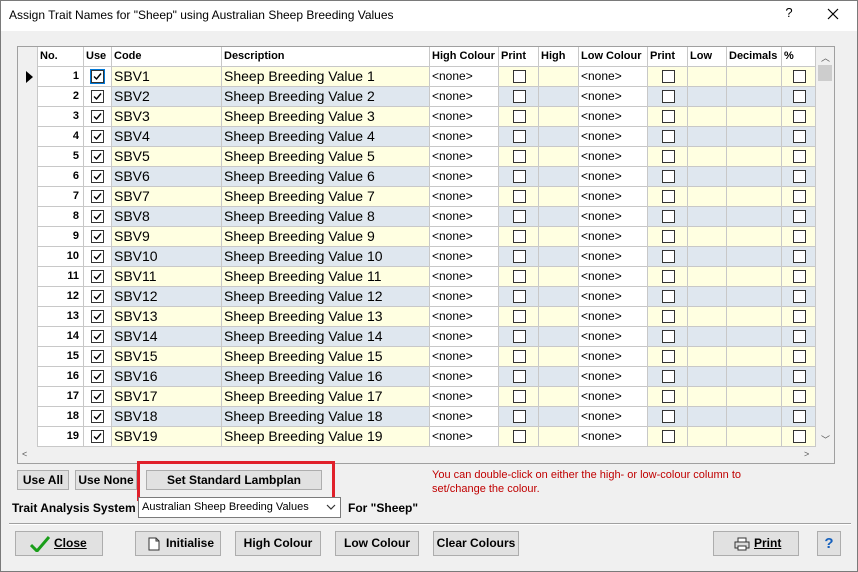 Image resolution: width=858 pixels, height=572 pixels. What do you see at coordinates (167, 57) in the screenshot?
I see `column-header: Code` at bounding box center [167, 57].